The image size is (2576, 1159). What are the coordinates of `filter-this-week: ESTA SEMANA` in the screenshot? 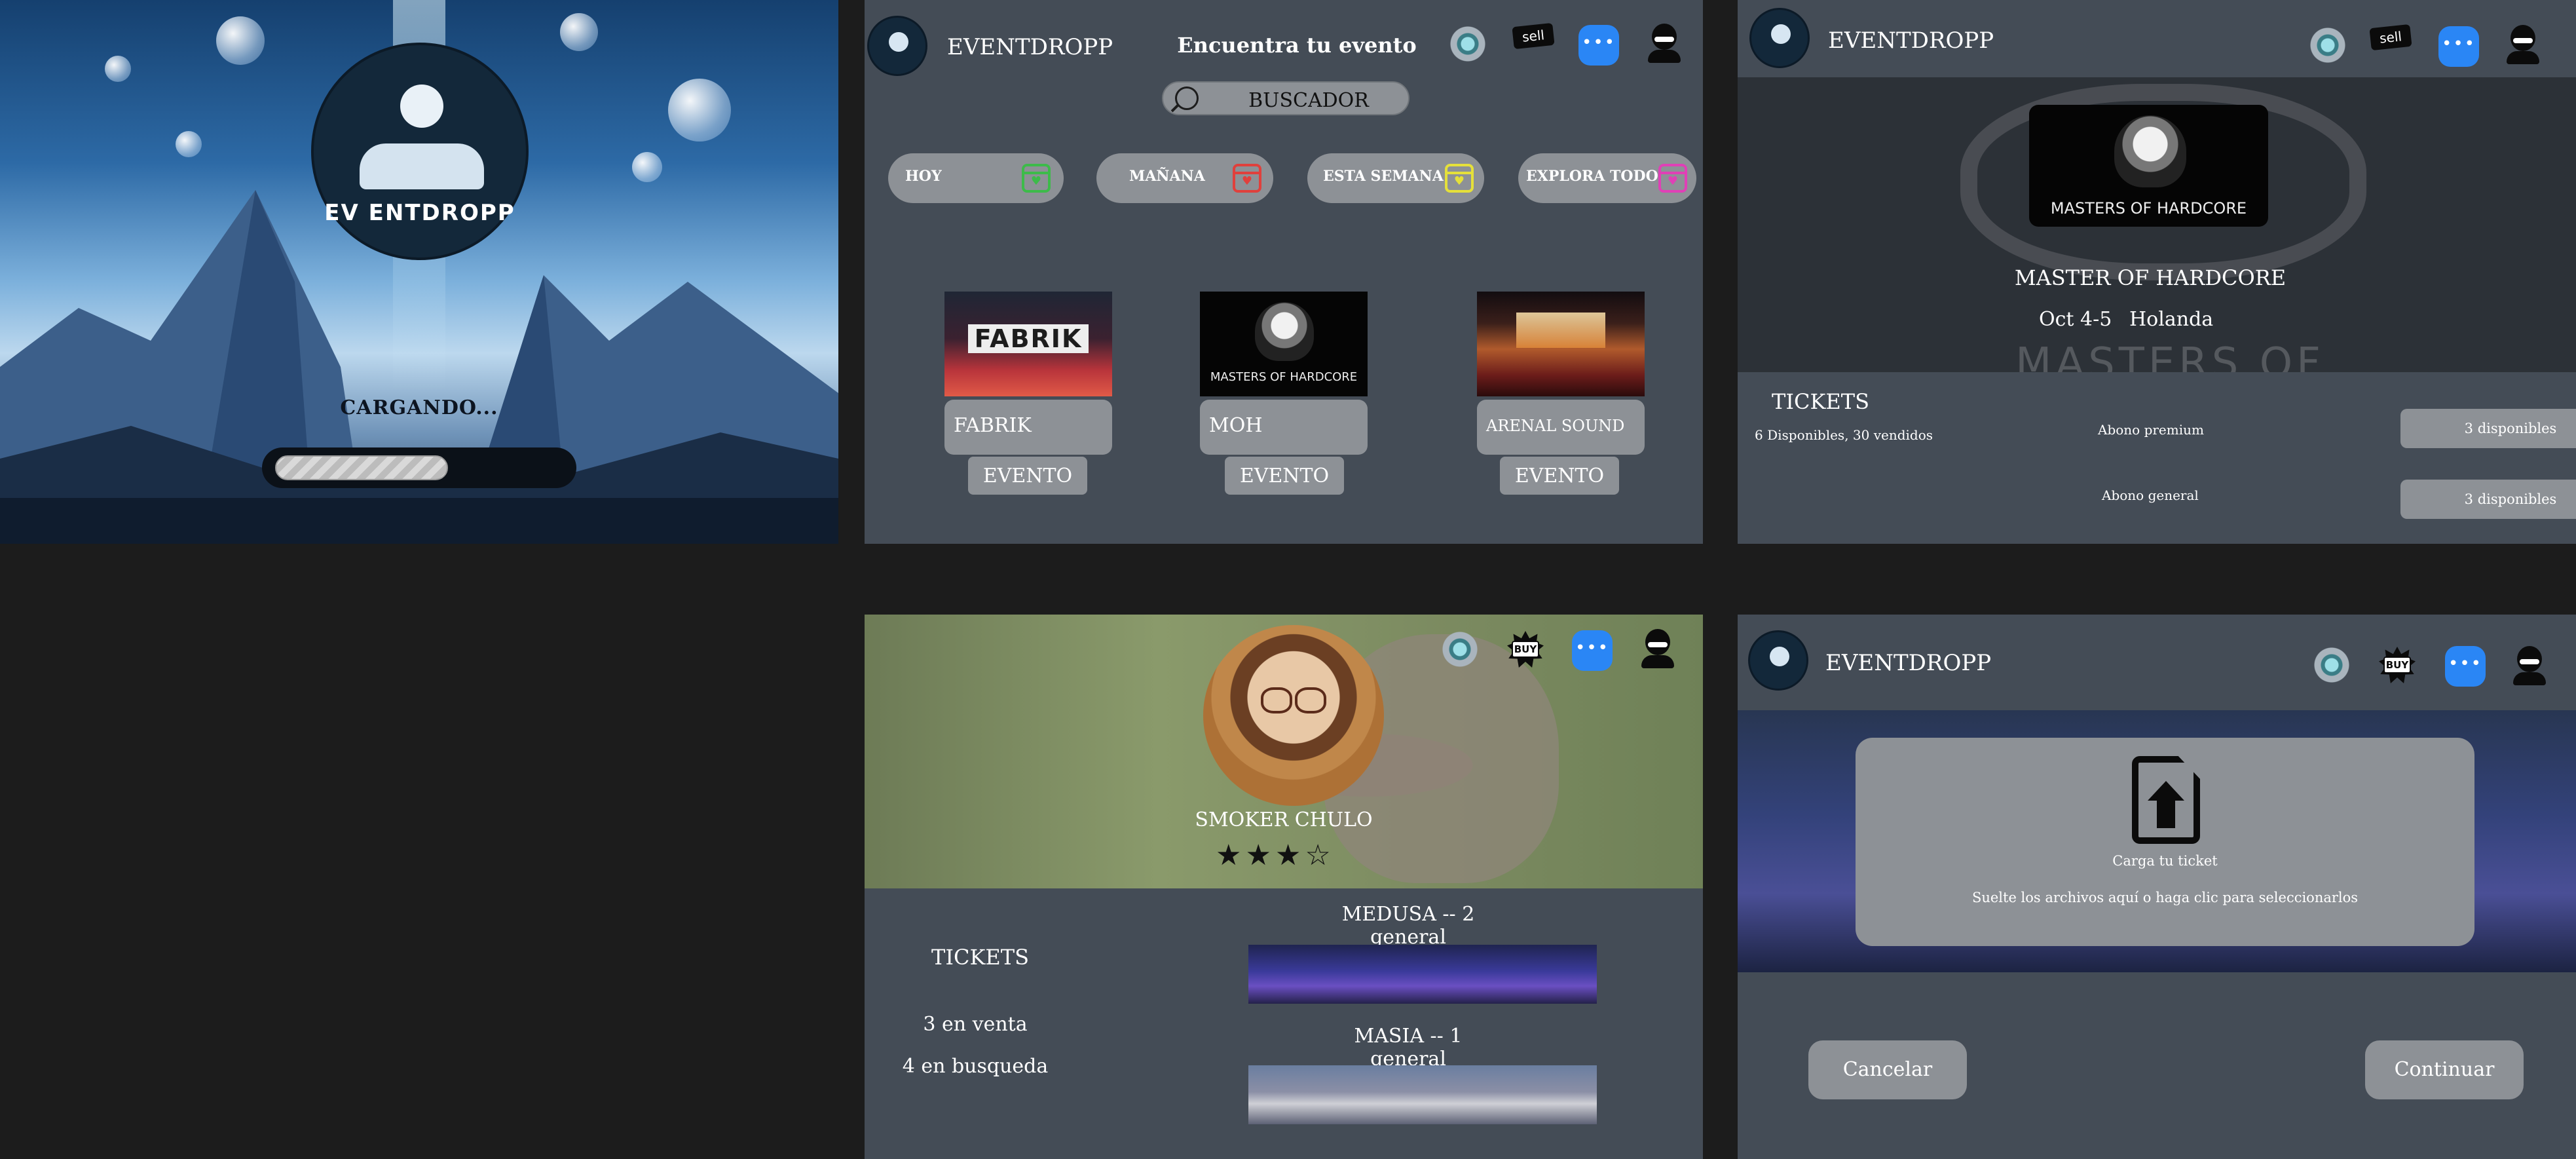 It's located at (1395, 178).